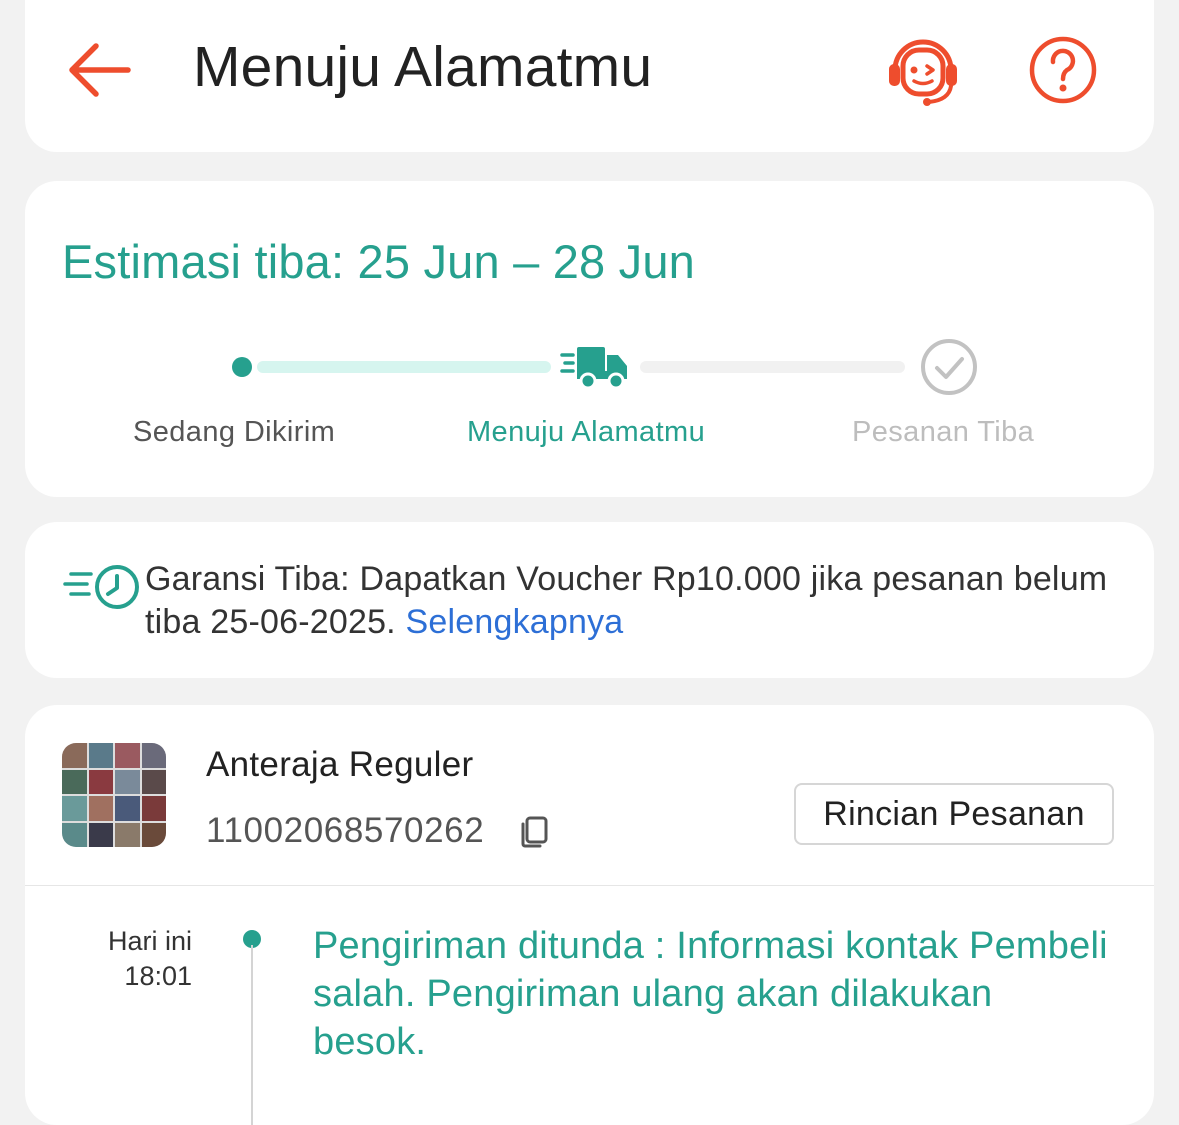  What do you see at coordinates (242, 367) in the screenshot?
I see `step-dot-shipped` at bounding box center [242, 367].